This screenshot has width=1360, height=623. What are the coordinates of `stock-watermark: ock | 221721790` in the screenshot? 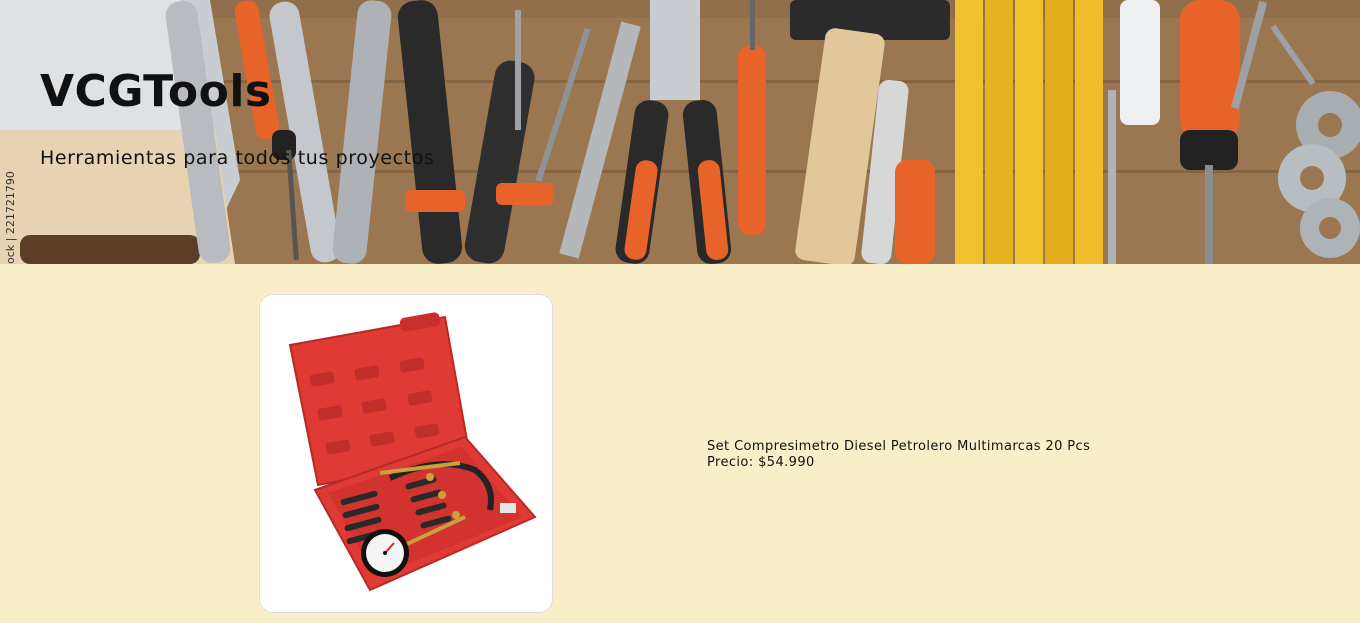 It's located at (10, 217).